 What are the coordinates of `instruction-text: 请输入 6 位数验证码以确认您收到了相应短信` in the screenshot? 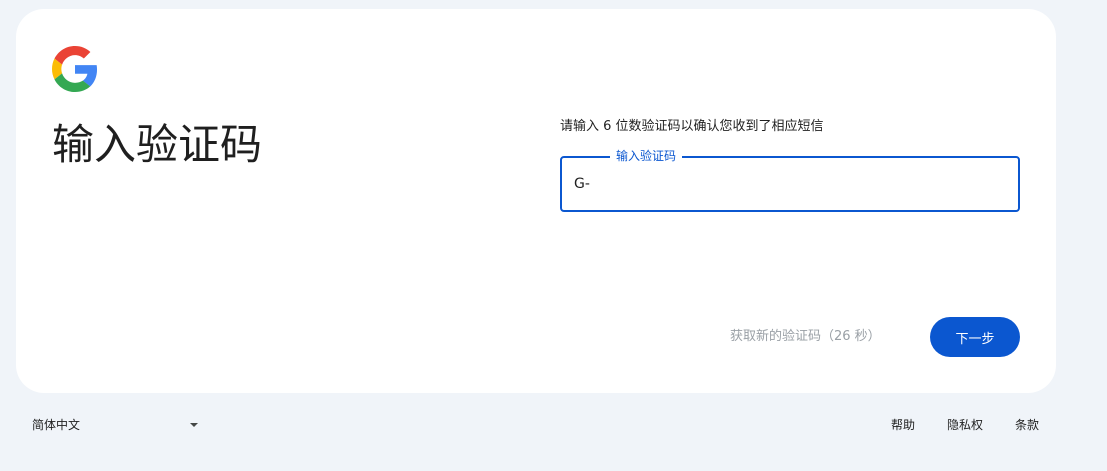 It's located at (692, 126).